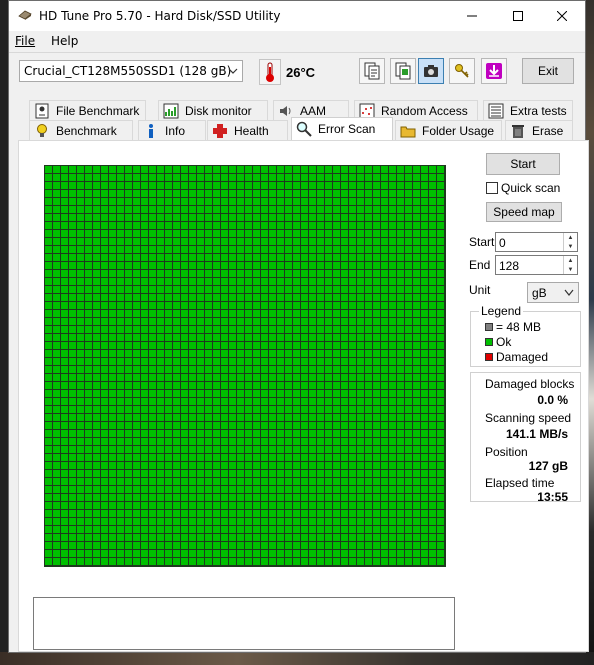 The width and height of the screenshot is (594, 665). I want to click on end-range-label: End, so click(480, 265).